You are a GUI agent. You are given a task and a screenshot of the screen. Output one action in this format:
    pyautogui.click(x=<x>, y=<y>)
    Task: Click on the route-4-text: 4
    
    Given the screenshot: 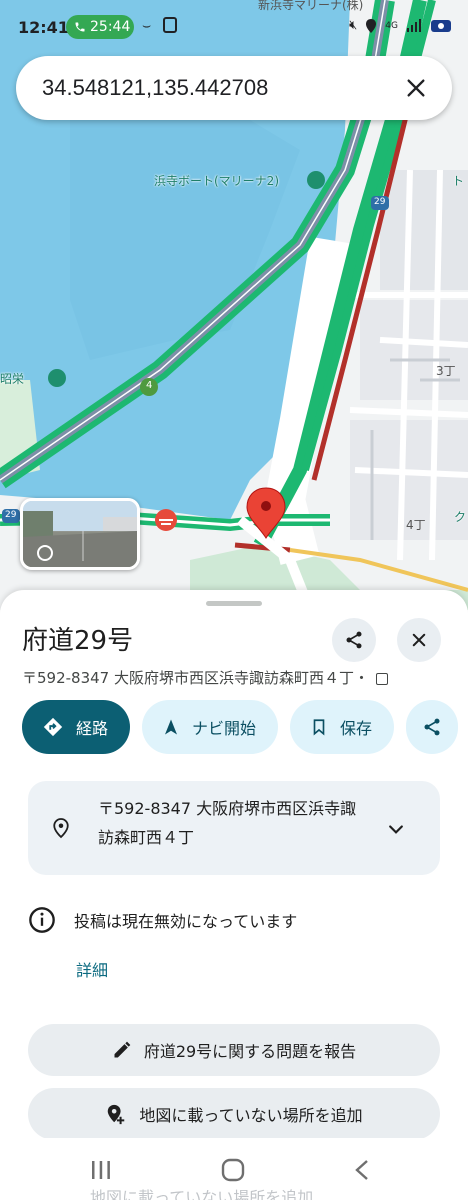 What is the action you would take?
    pyautogui.click(x=149, y=385)
    